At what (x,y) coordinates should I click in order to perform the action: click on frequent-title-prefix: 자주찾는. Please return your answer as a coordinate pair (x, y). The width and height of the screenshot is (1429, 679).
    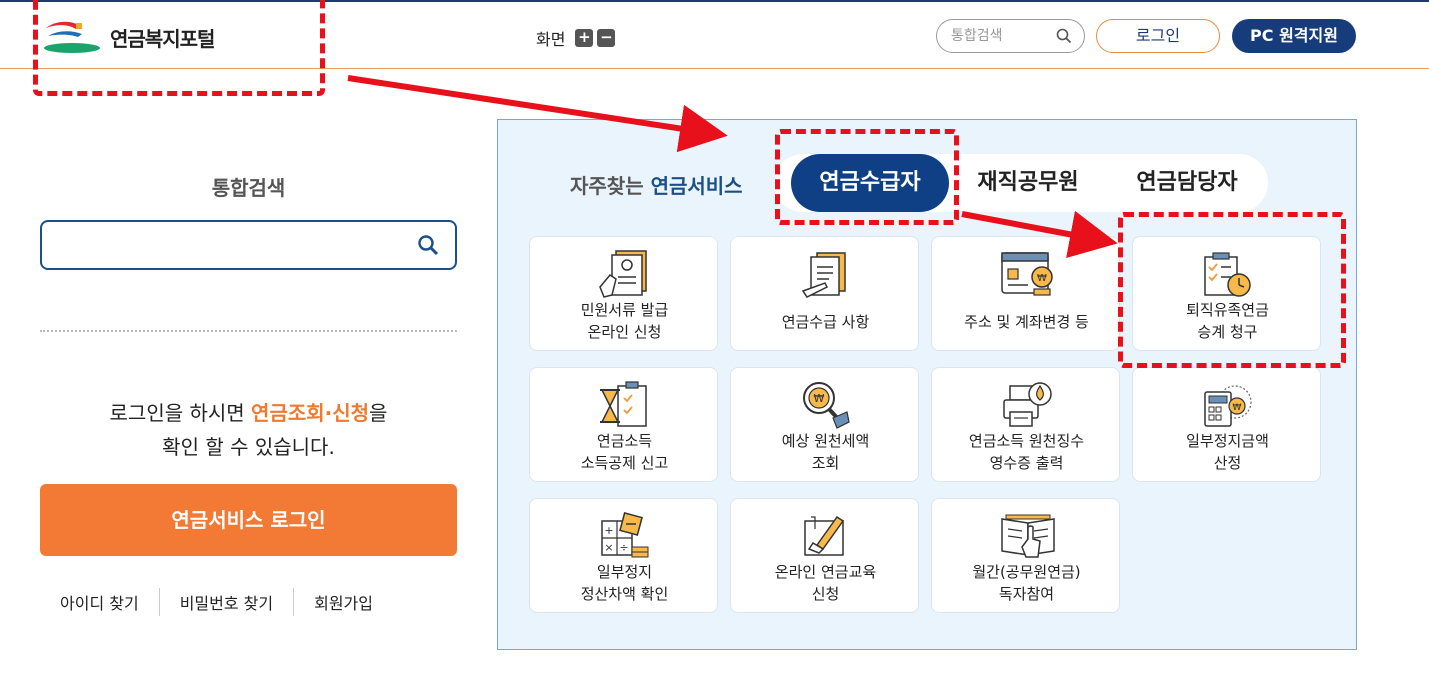
    Looking at the image, I should click on (610, 186).